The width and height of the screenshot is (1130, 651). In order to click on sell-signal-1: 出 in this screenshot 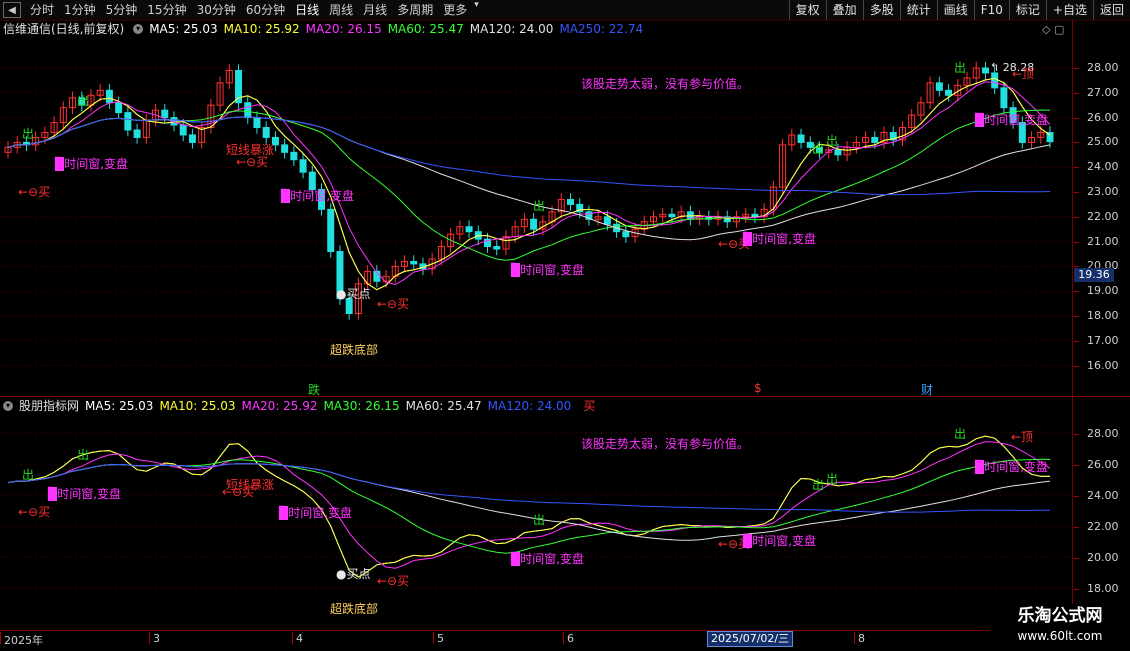, I will do `click(28, 134)`.